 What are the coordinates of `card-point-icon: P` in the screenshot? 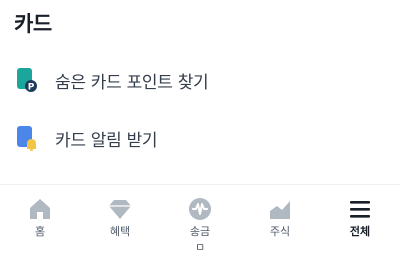 It's located at (27, 80).